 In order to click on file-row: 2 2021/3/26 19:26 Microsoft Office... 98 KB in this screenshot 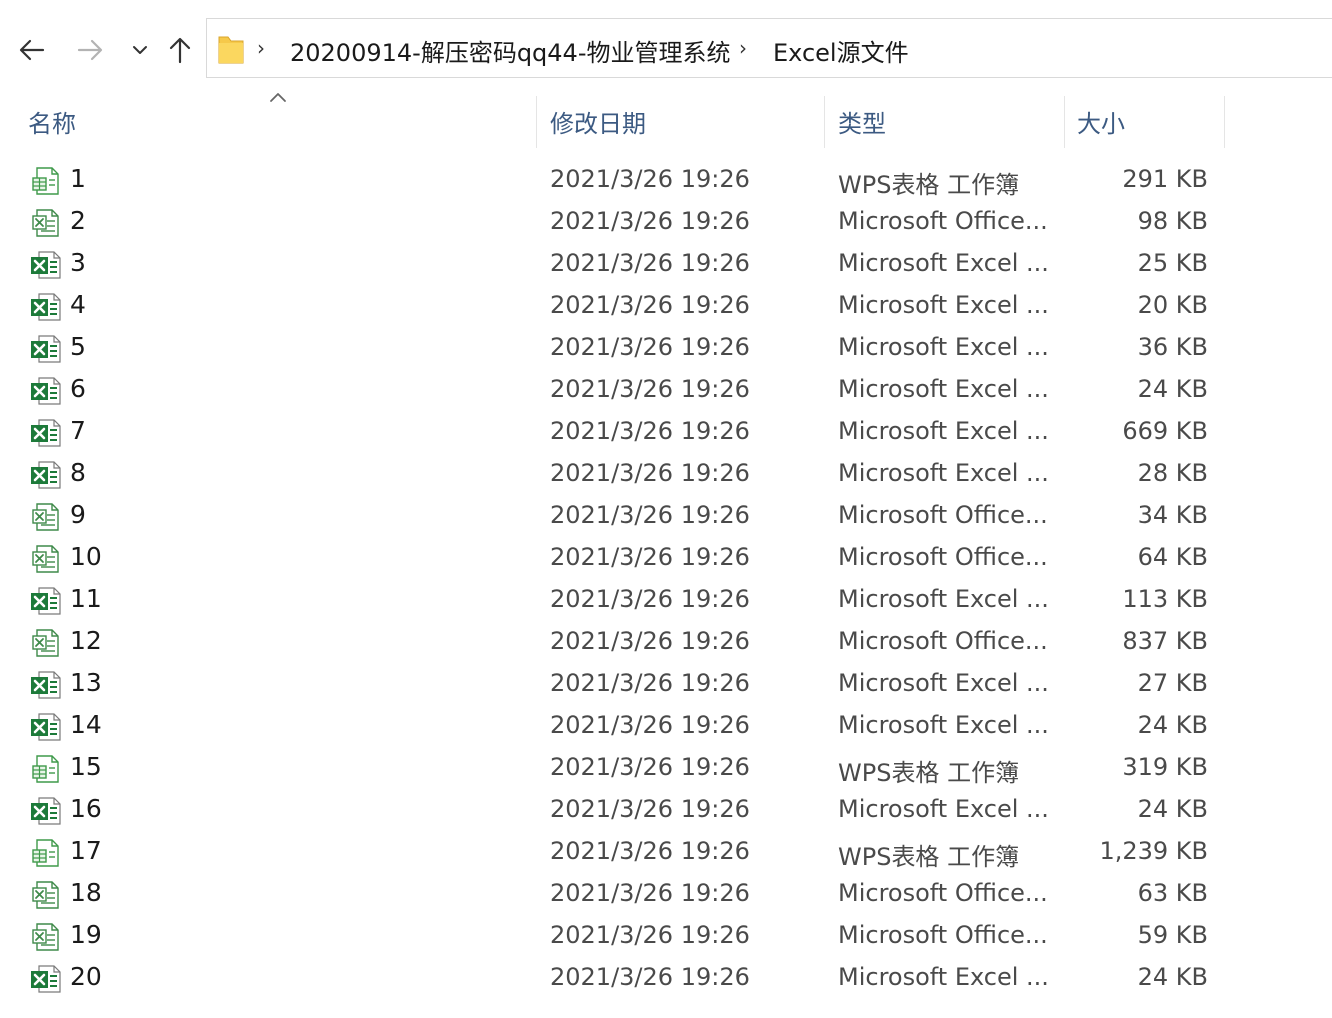, I will do `click(666, 223)`.